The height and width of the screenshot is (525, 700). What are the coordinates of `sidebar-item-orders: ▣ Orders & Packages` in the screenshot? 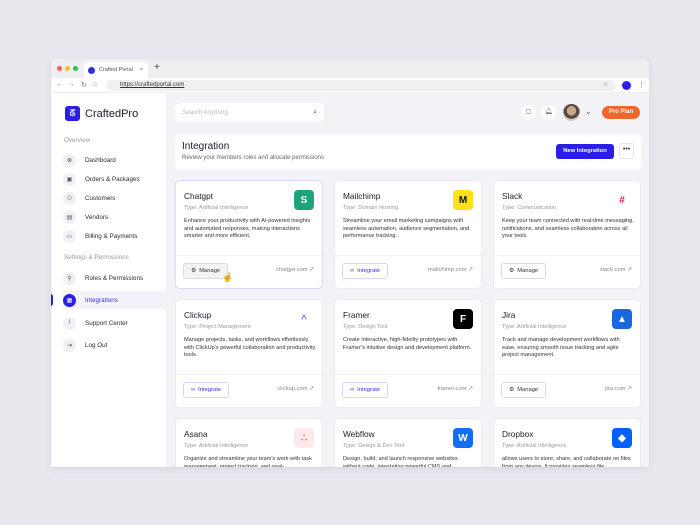 It's located at (114, 179).